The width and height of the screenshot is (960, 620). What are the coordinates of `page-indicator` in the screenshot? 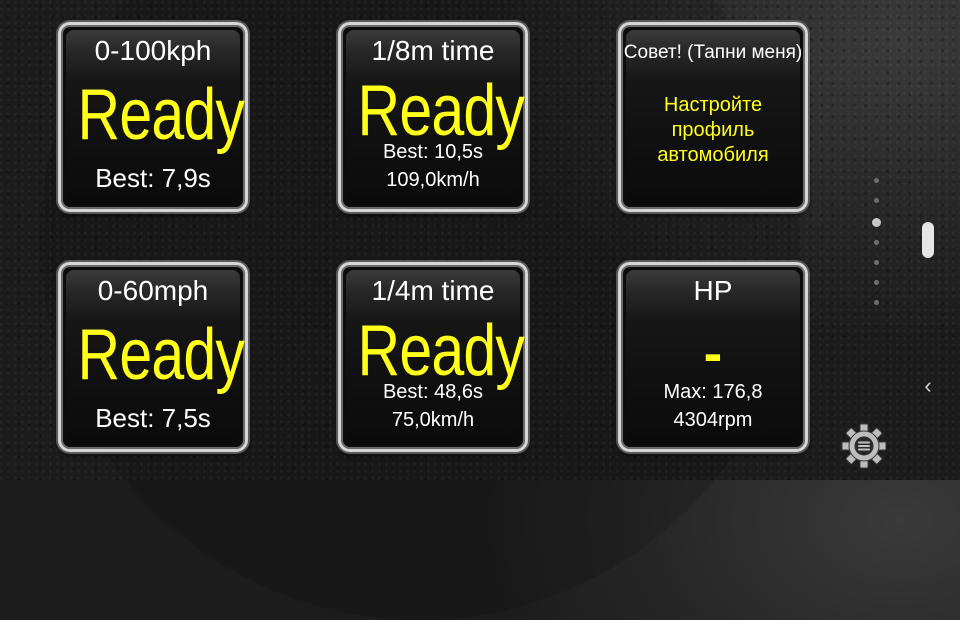 It's located at (876, 249).